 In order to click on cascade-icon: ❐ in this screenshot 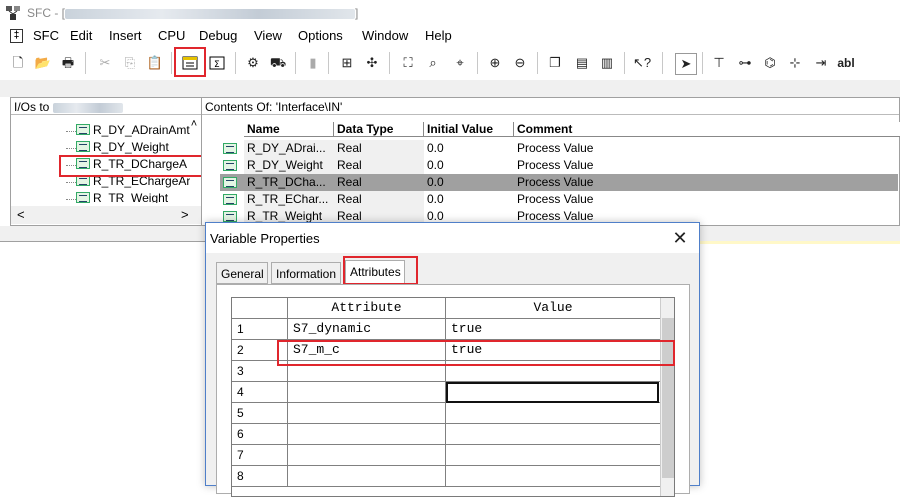, I will do `click(555, 63)`.